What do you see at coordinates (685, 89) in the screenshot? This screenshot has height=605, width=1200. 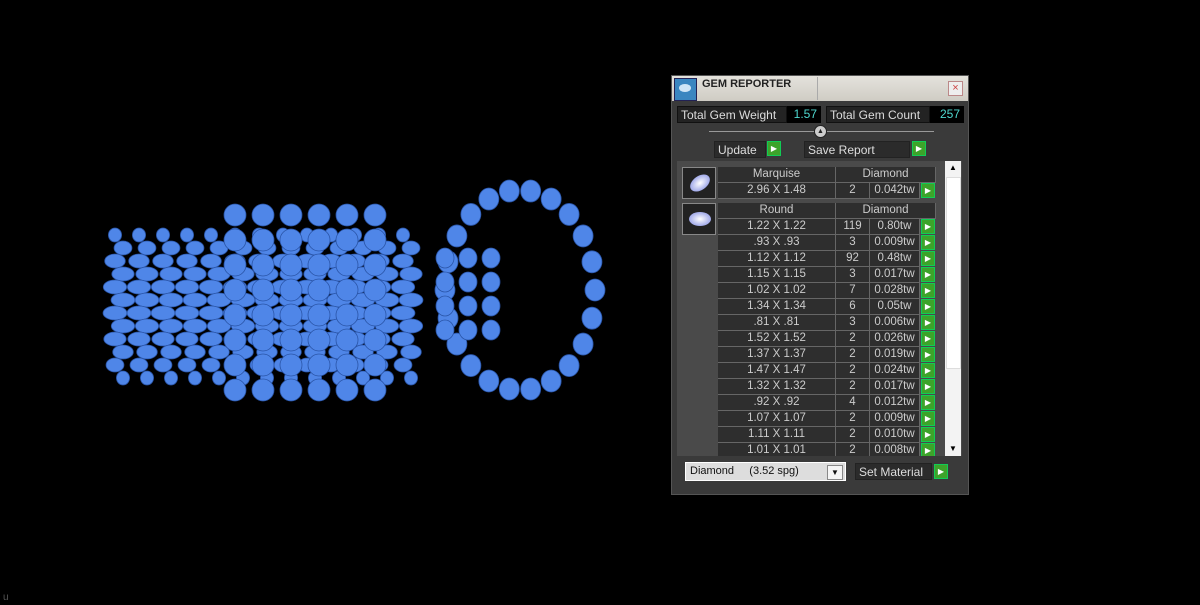 I see `gem-reporter-app-icon` at bounding box center [685, 89].